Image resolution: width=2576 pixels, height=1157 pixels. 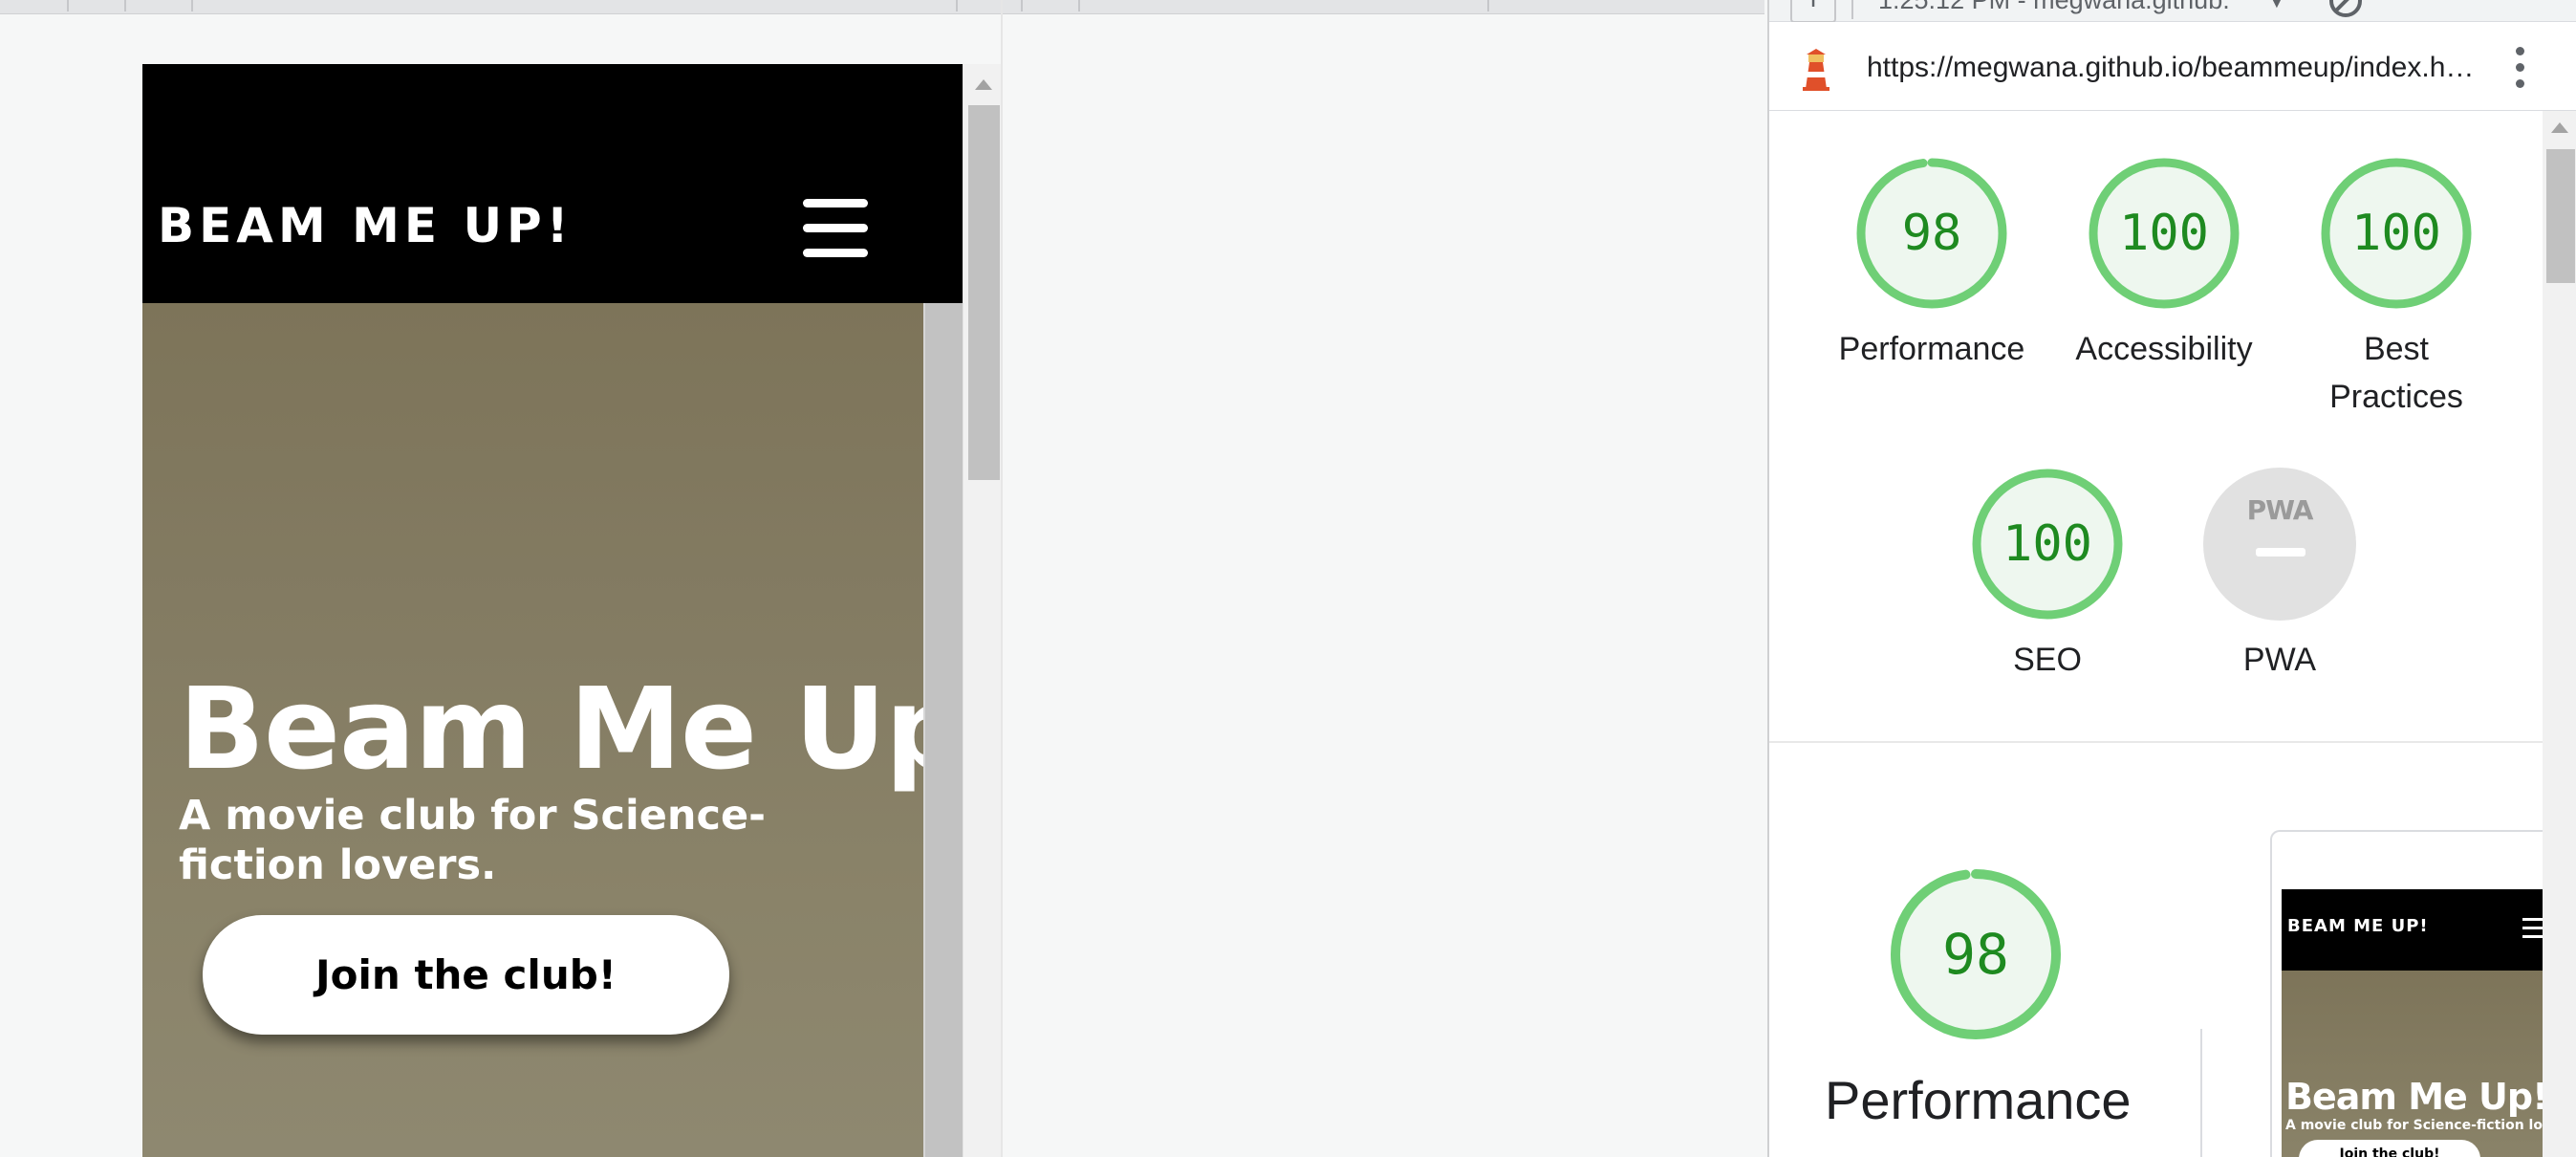 What do you see at coordinates (2396, 373) in the screenshot?
I see `gauge-label: Best Practices` at bounding box center [2396, 373].